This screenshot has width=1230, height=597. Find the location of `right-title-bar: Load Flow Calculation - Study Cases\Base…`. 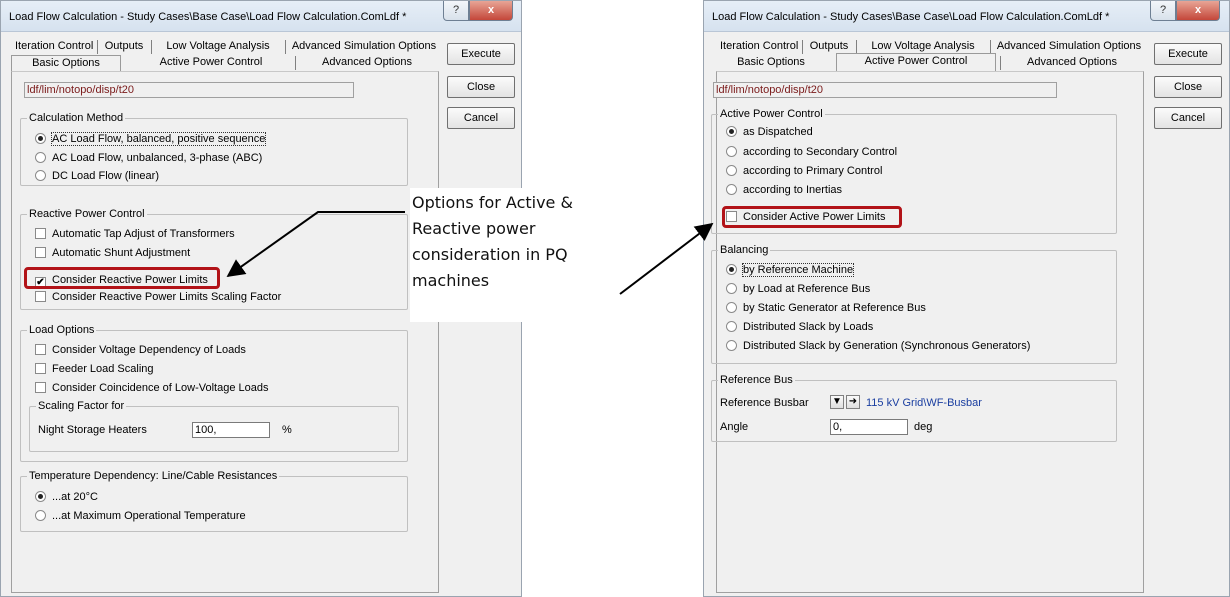

right-title-bar: Load Flow Calculation - Study Cases\Base… is located at coordinates (966, 16).